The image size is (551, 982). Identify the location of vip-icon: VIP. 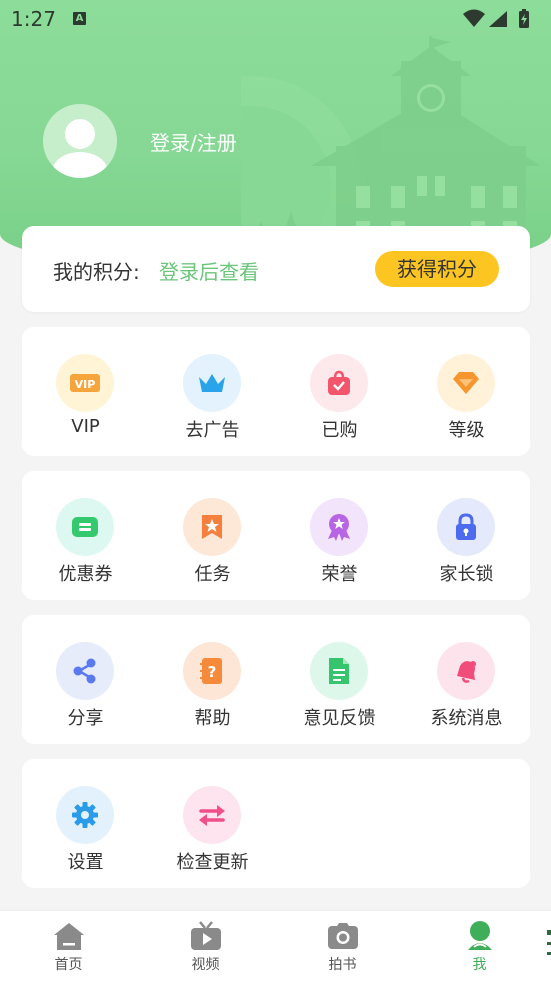
(85, 383).